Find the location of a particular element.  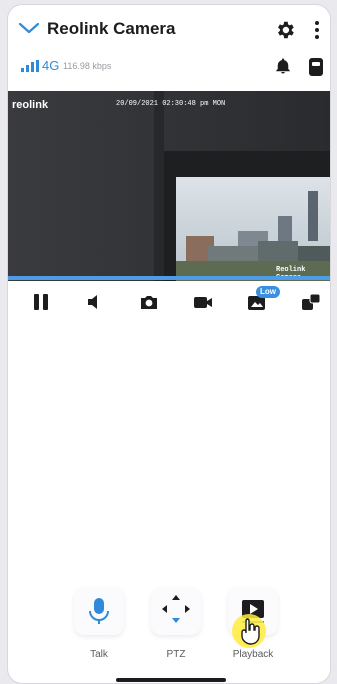

signal-strength-icon is located at coordinates (30, 66).